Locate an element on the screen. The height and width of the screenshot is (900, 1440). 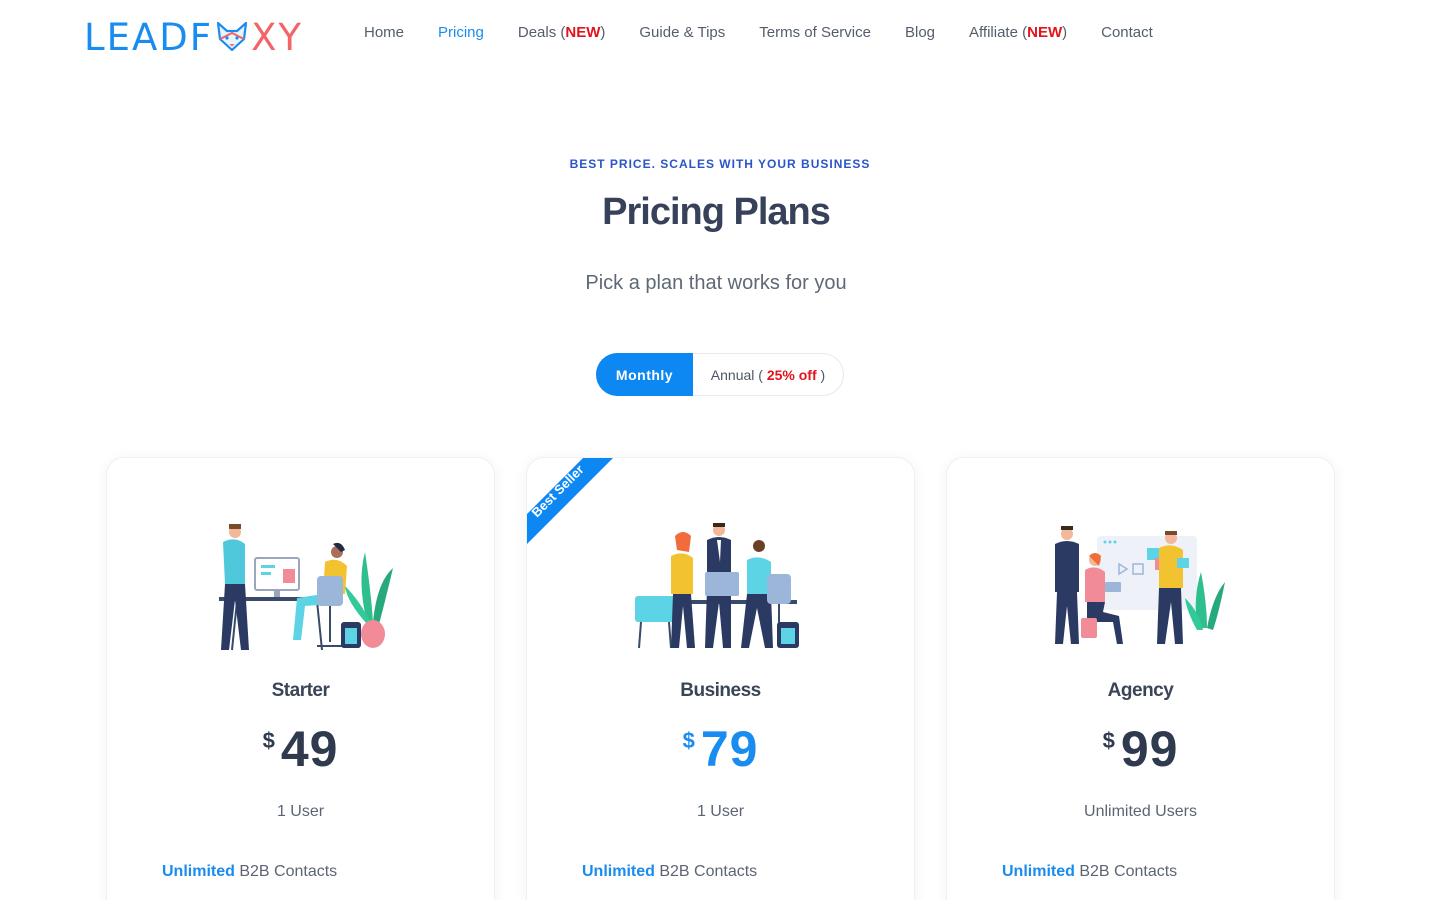
leadfoxy-logo: LEADF XY is located at coordinates (194, 37).